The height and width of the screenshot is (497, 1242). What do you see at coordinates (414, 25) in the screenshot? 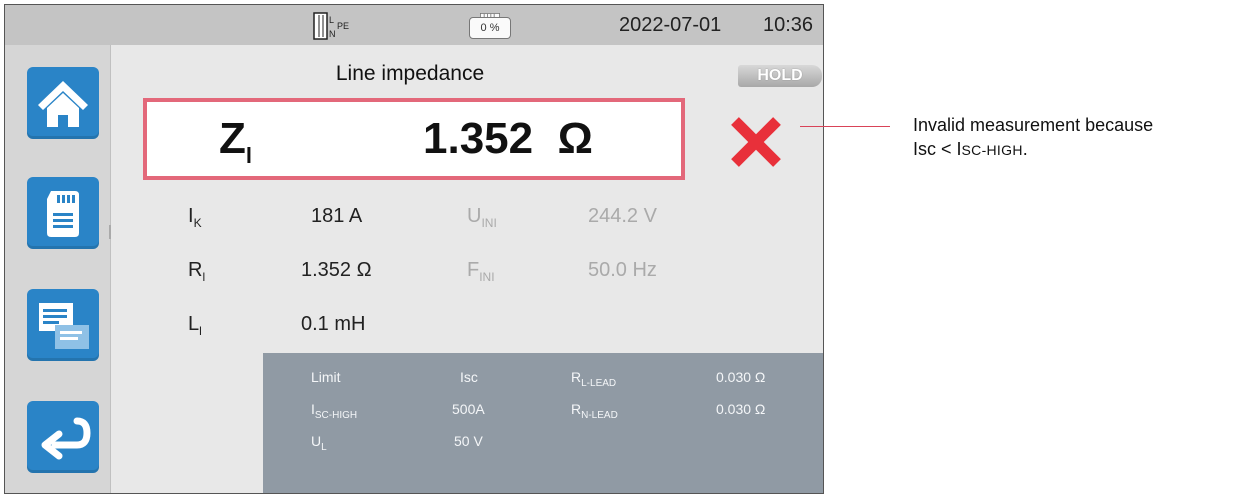
I see `status-bar: L N PE 0 % 2022-07-01 10:36` at bounding box center [414, 25].